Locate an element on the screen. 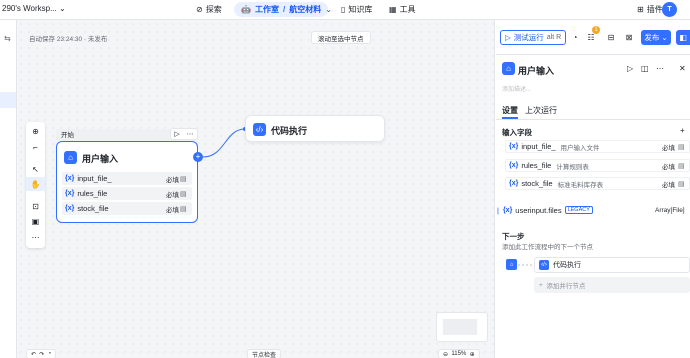 The width and height of the screenshot is (690, 358). undo-icon: ↶ is located at coordinates (33, 354).